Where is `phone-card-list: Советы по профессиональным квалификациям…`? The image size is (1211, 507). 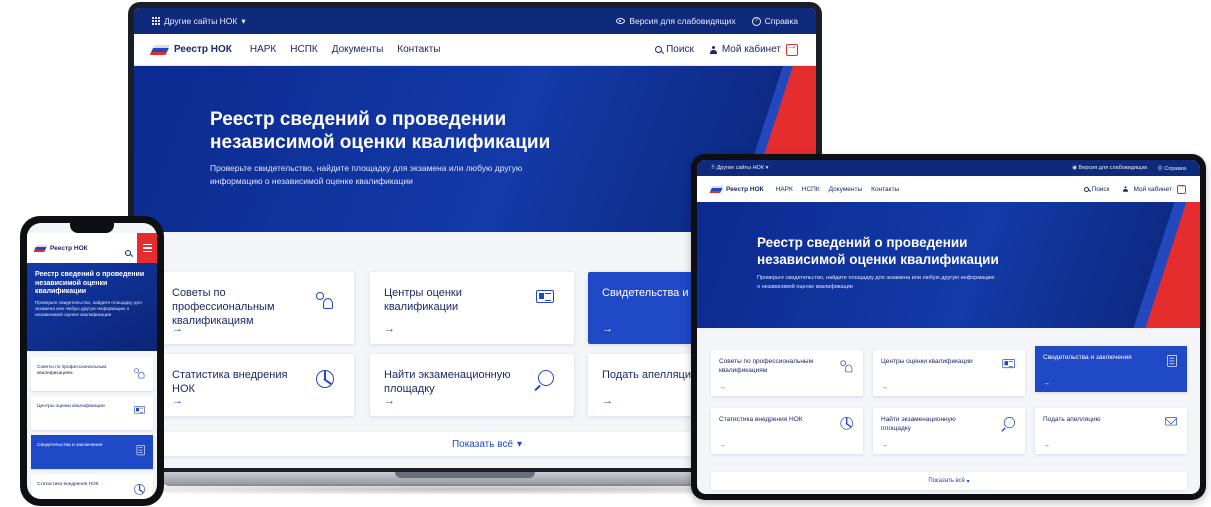
phone-card-list: Советы по профессиональным квалификациям… is located at coordinates (92, 428).